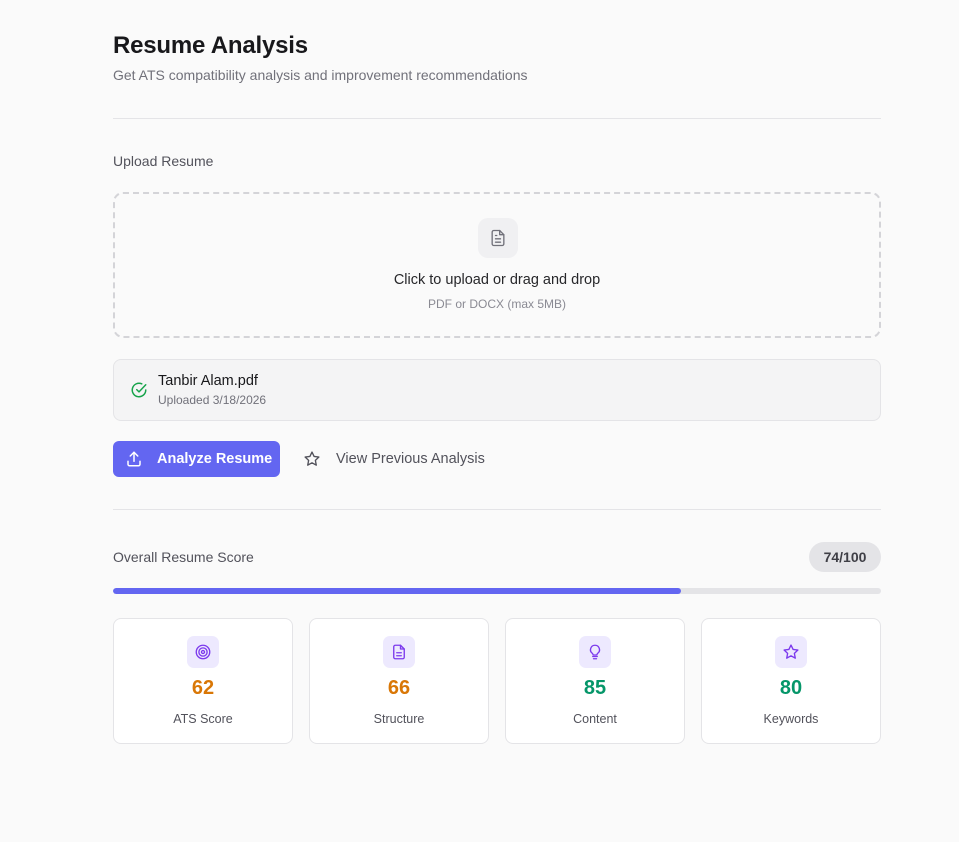 This screenshot has width=959, height=842. I want to click on analyze-resume-button: Analyze Resume, so click(196, 459).